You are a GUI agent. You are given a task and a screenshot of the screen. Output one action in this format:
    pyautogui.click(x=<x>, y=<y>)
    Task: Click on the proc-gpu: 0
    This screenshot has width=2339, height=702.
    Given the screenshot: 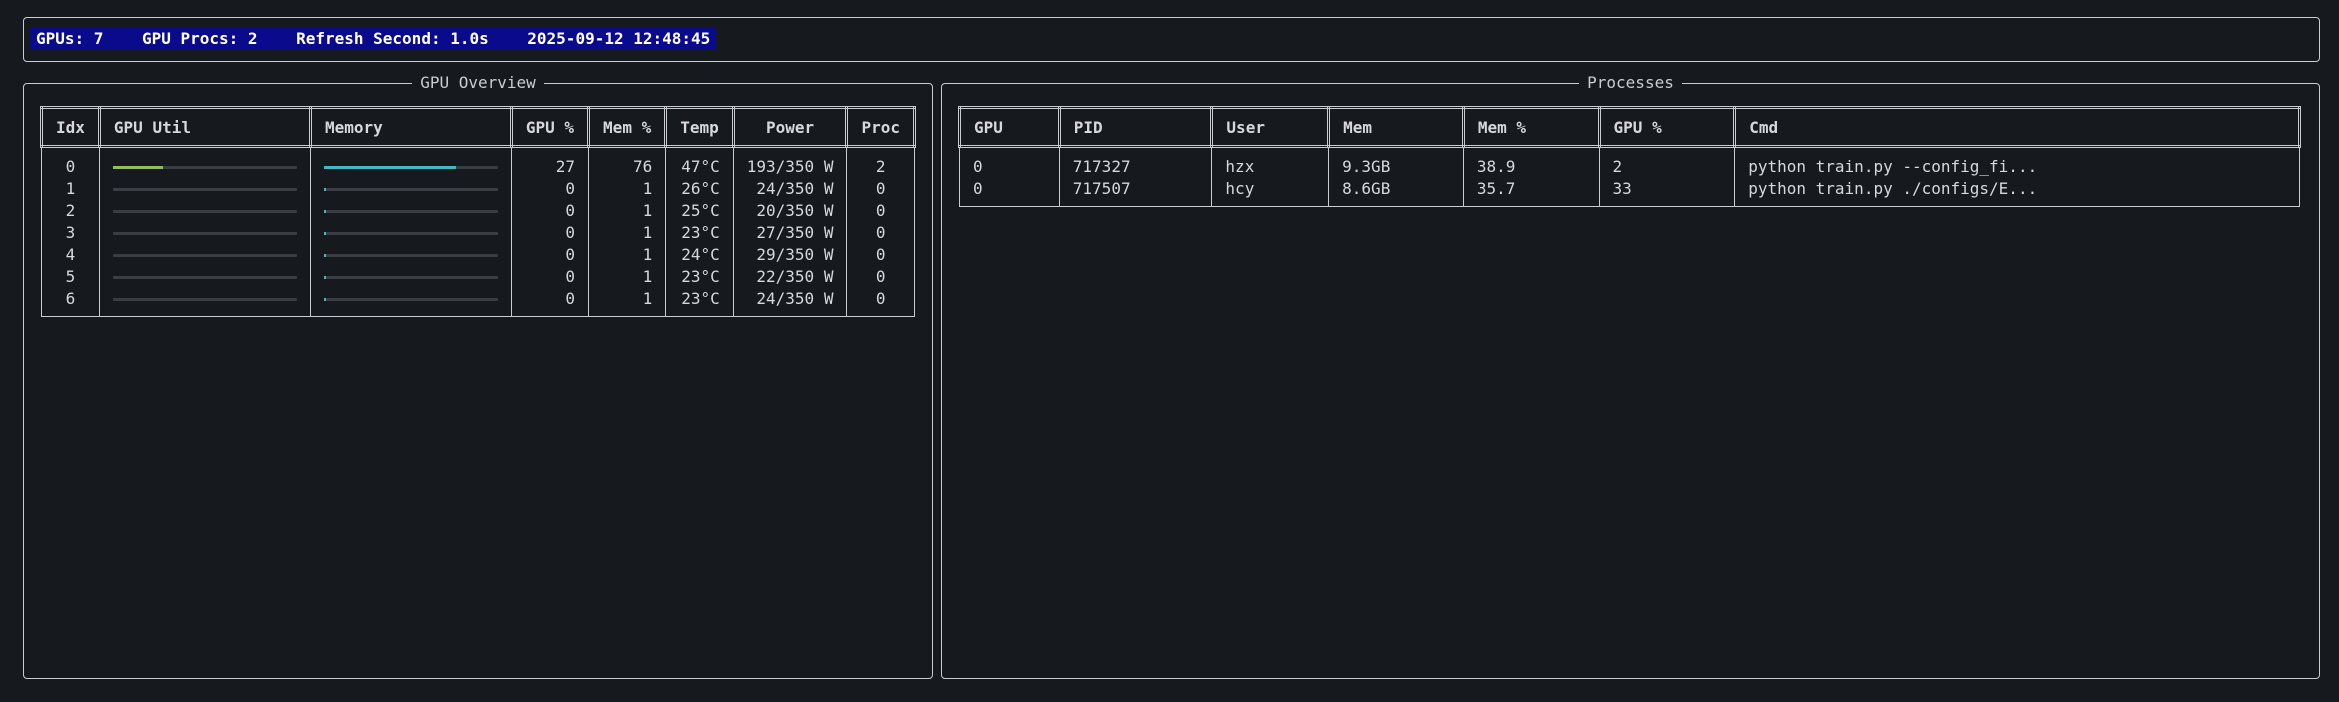 What is the action you would take?
    pyautogui.click(x=1009, y=167)
    